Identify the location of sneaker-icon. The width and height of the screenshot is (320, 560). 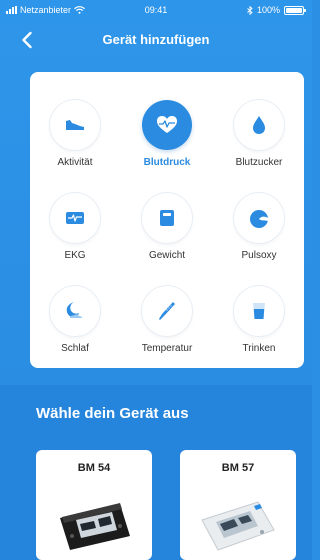
(75, 125).